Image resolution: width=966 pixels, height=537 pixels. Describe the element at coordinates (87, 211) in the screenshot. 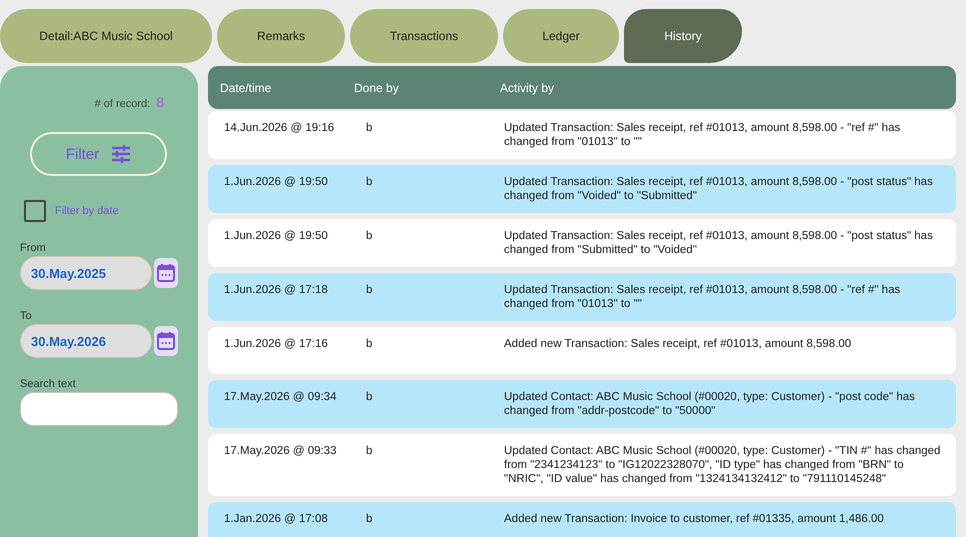

I see `checkbox-label: Filter by date` at that location.